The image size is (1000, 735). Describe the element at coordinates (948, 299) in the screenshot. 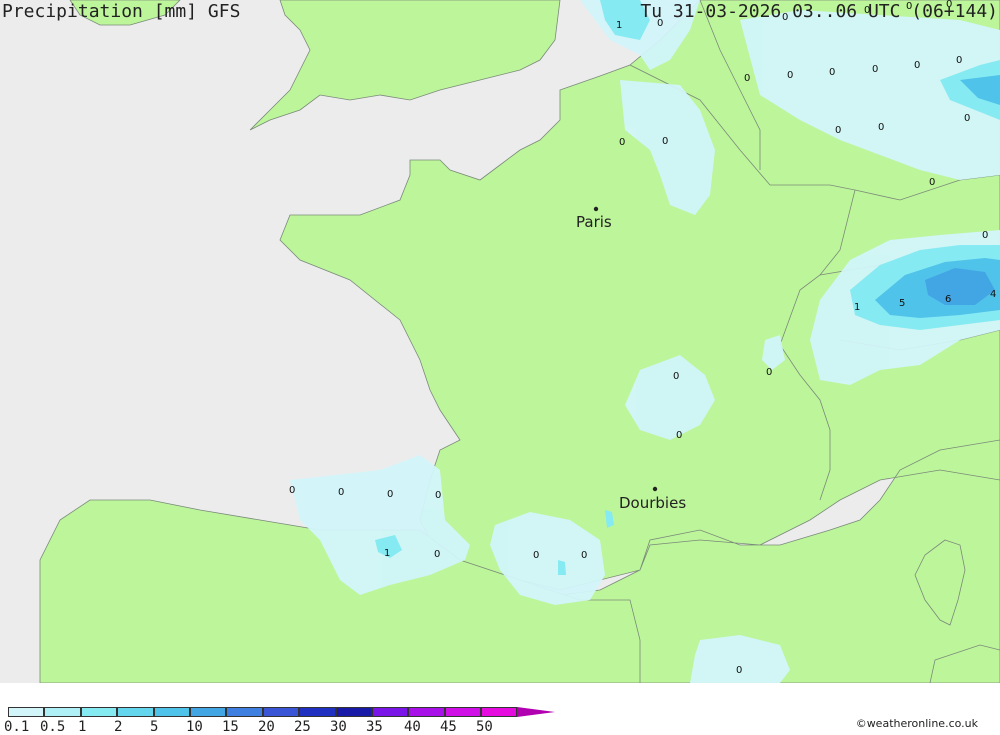

I see `precip-value: 6` at that location.